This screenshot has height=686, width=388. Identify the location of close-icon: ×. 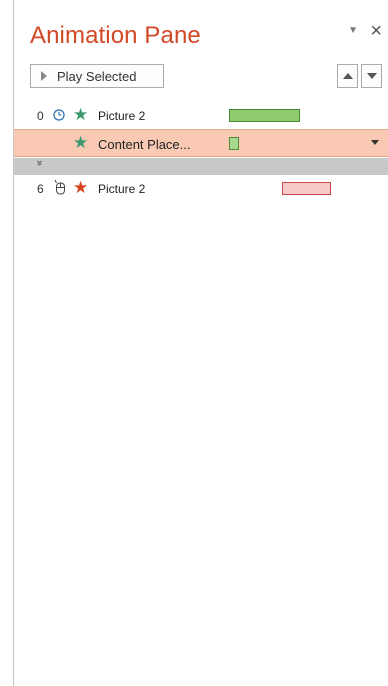
(376, 31).